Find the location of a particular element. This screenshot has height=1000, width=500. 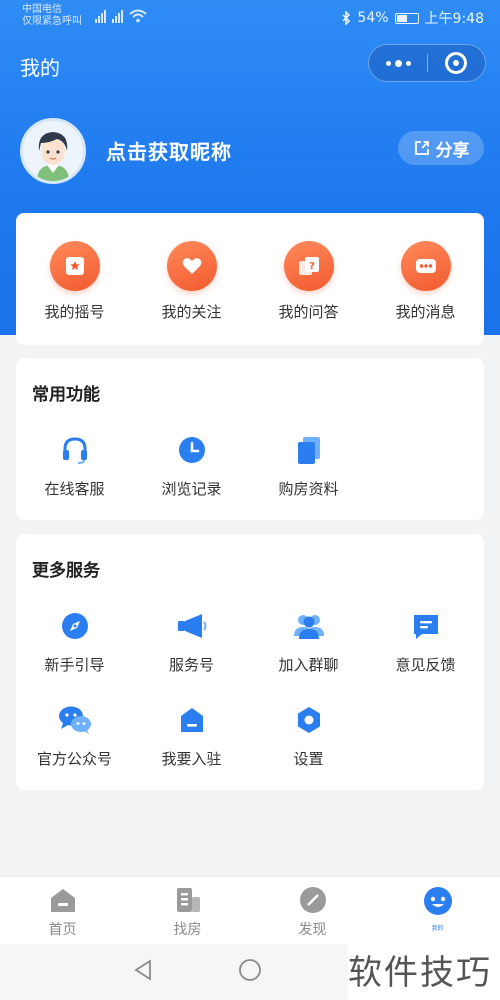

mini-program-capsule is located at coordinates (427, 63).